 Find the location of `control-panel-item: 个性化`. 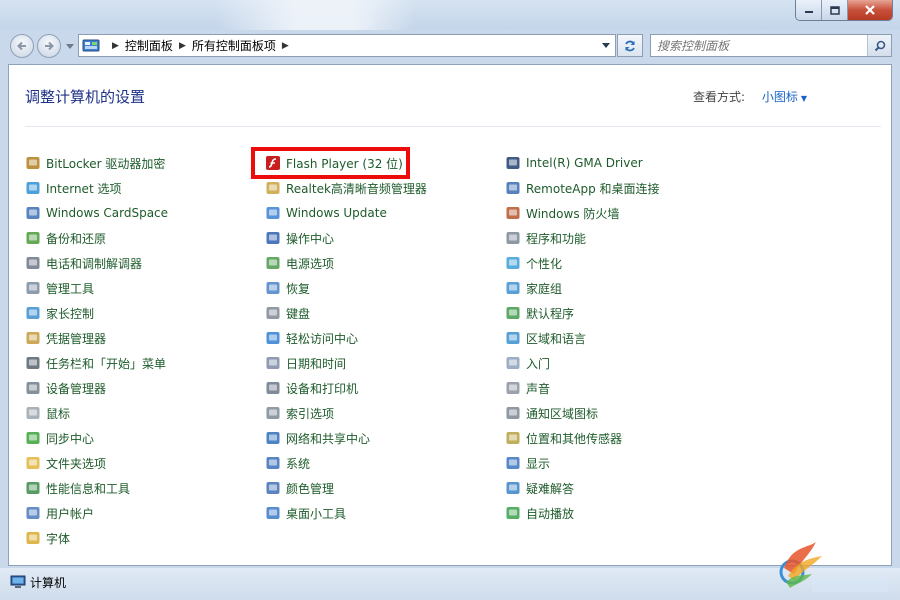

control-panel-item: 个性化 is located at coordinates (533, 263).